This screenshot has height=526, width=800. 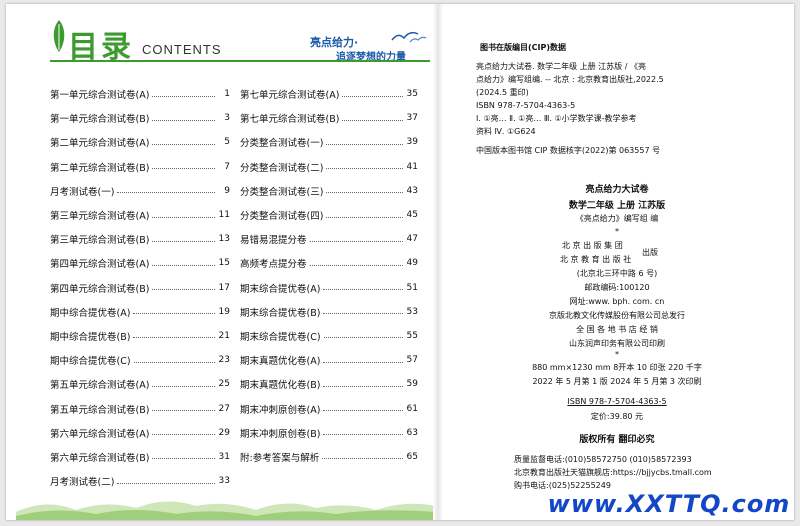 I want to click on toc-entry-page: 17, so click(x=224, y=287).